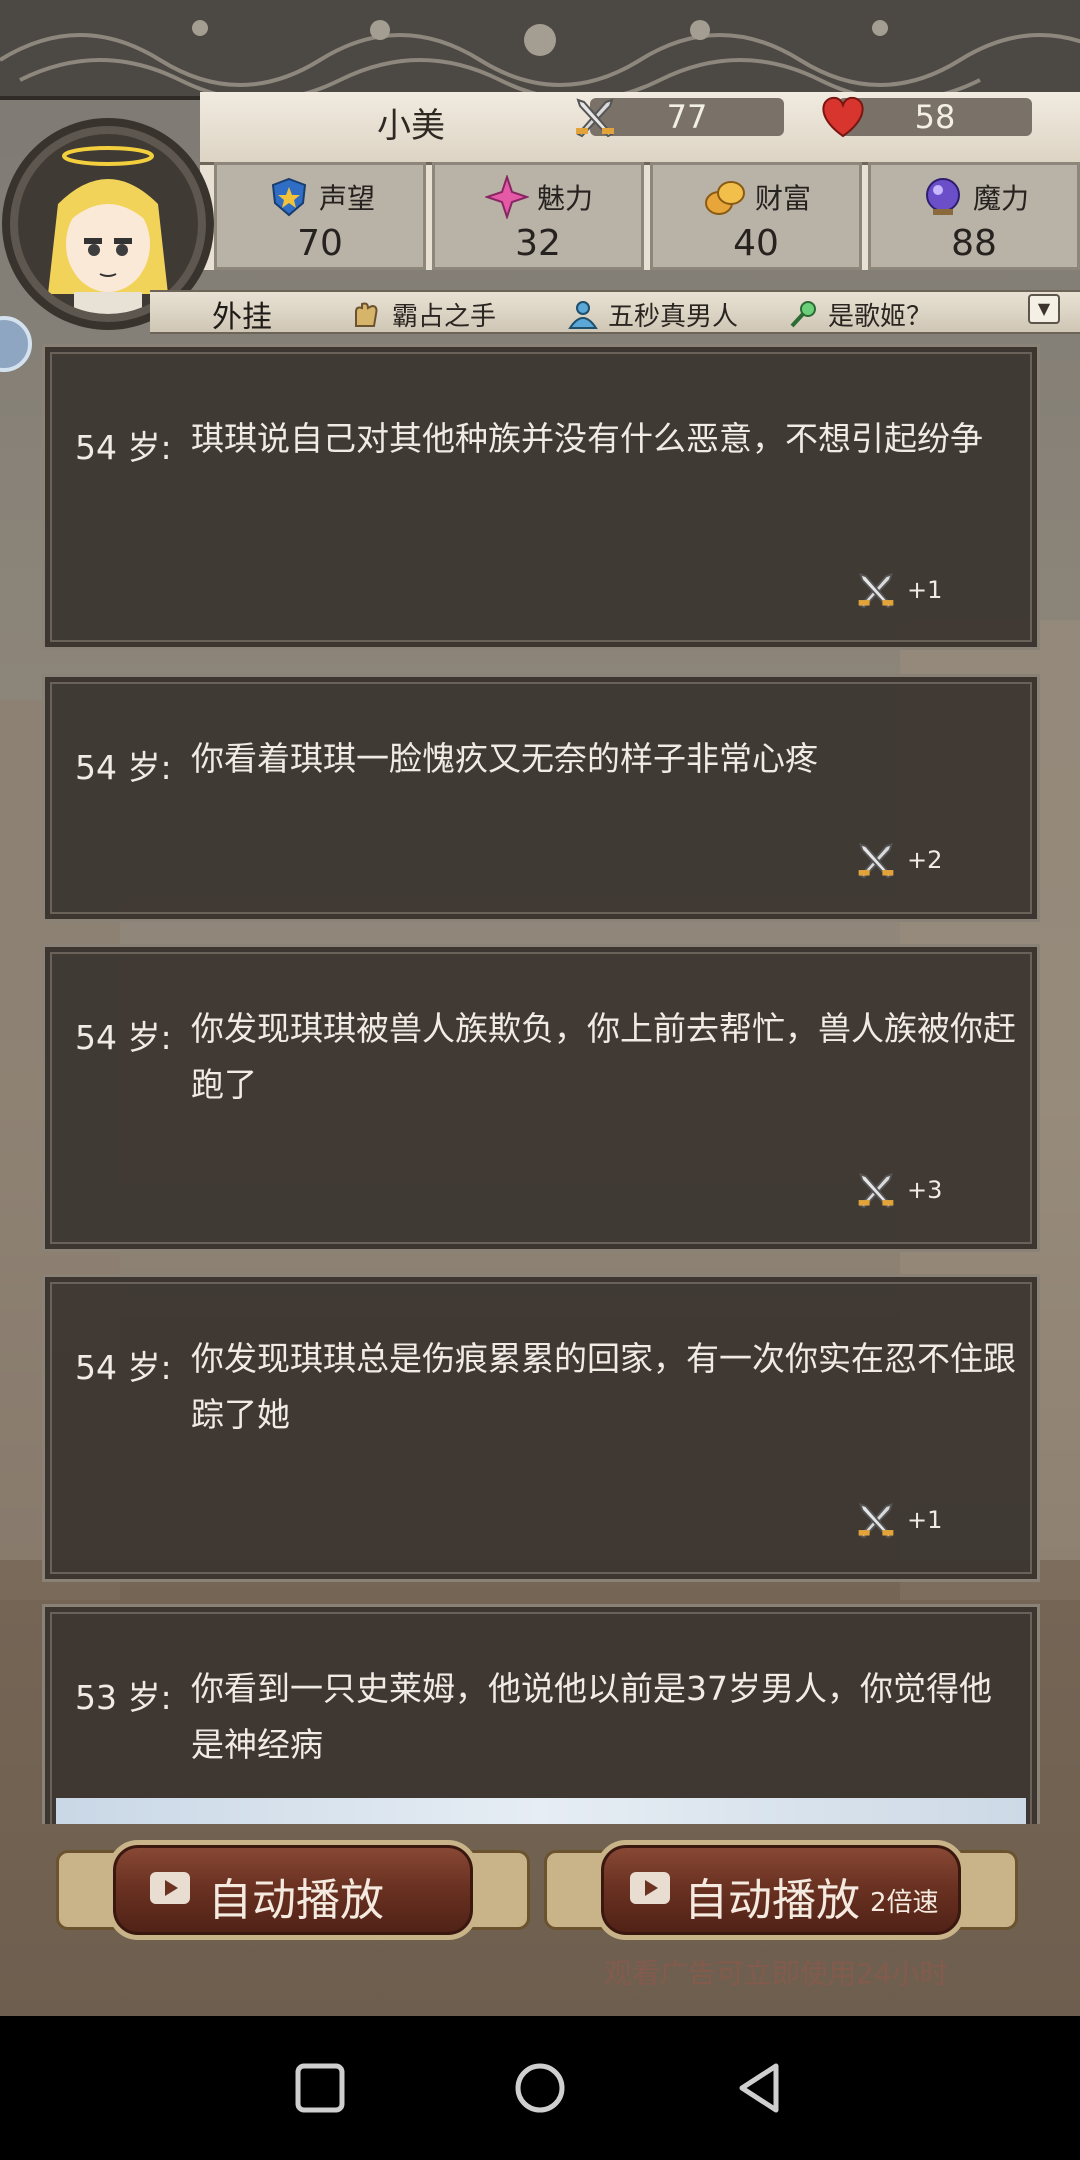 This screenshot has height=2160, width=1080. Describe the element at coordinates (647, 216) in the screenshot. I see `stats-row: 声望 70 魅力 32 财富 40 魔力 88` at that location.